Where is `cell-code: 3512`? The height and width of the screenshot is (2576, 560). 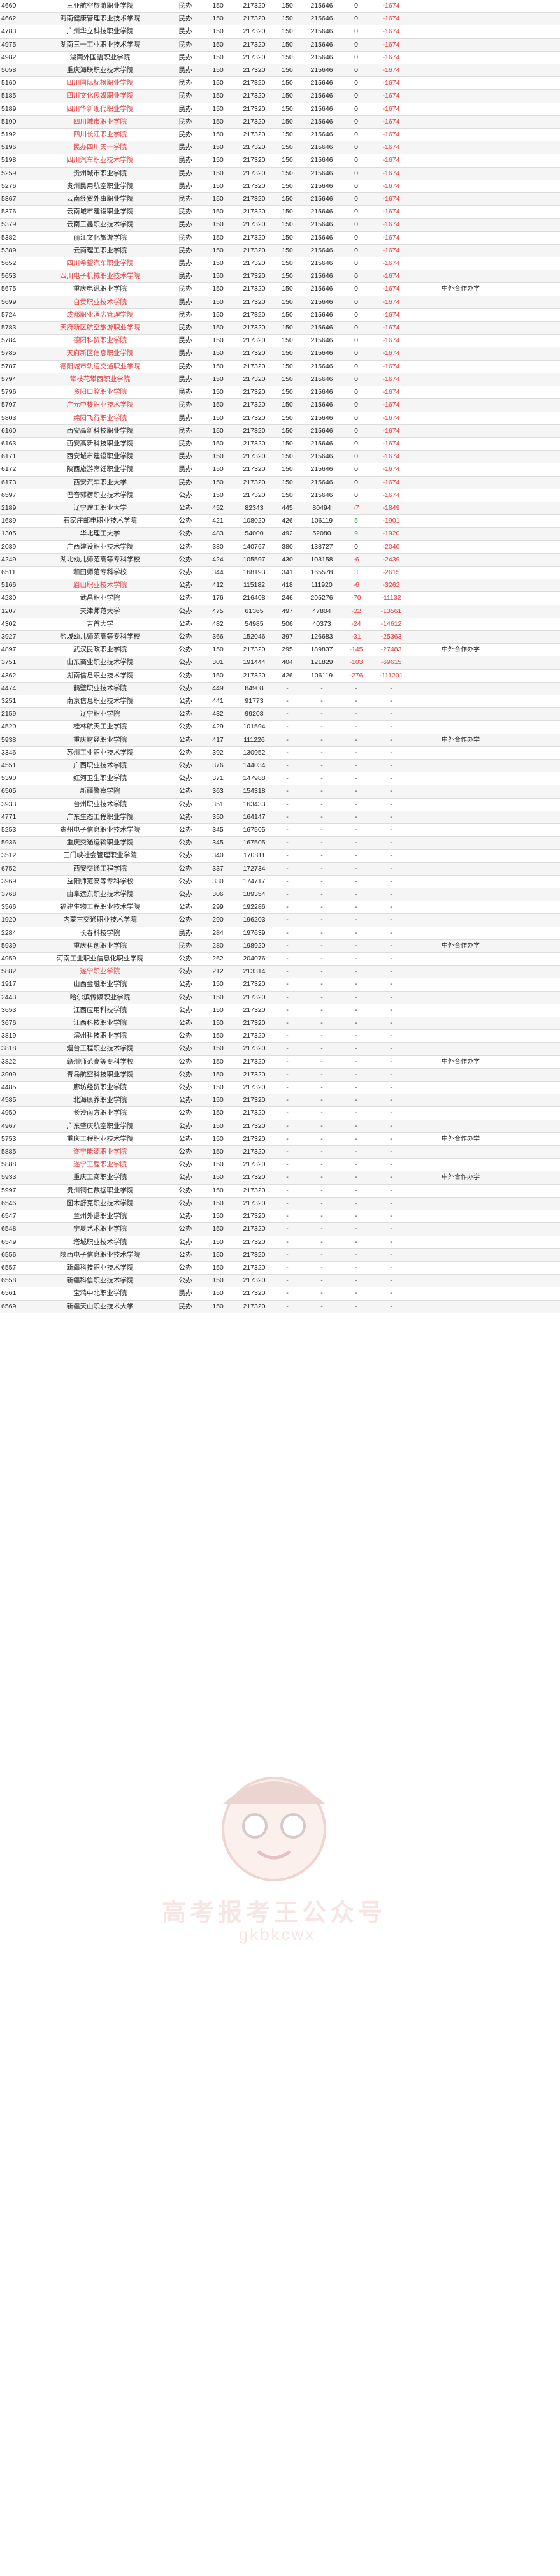 cell-code: 3512 is located at coordinates (14, 856).